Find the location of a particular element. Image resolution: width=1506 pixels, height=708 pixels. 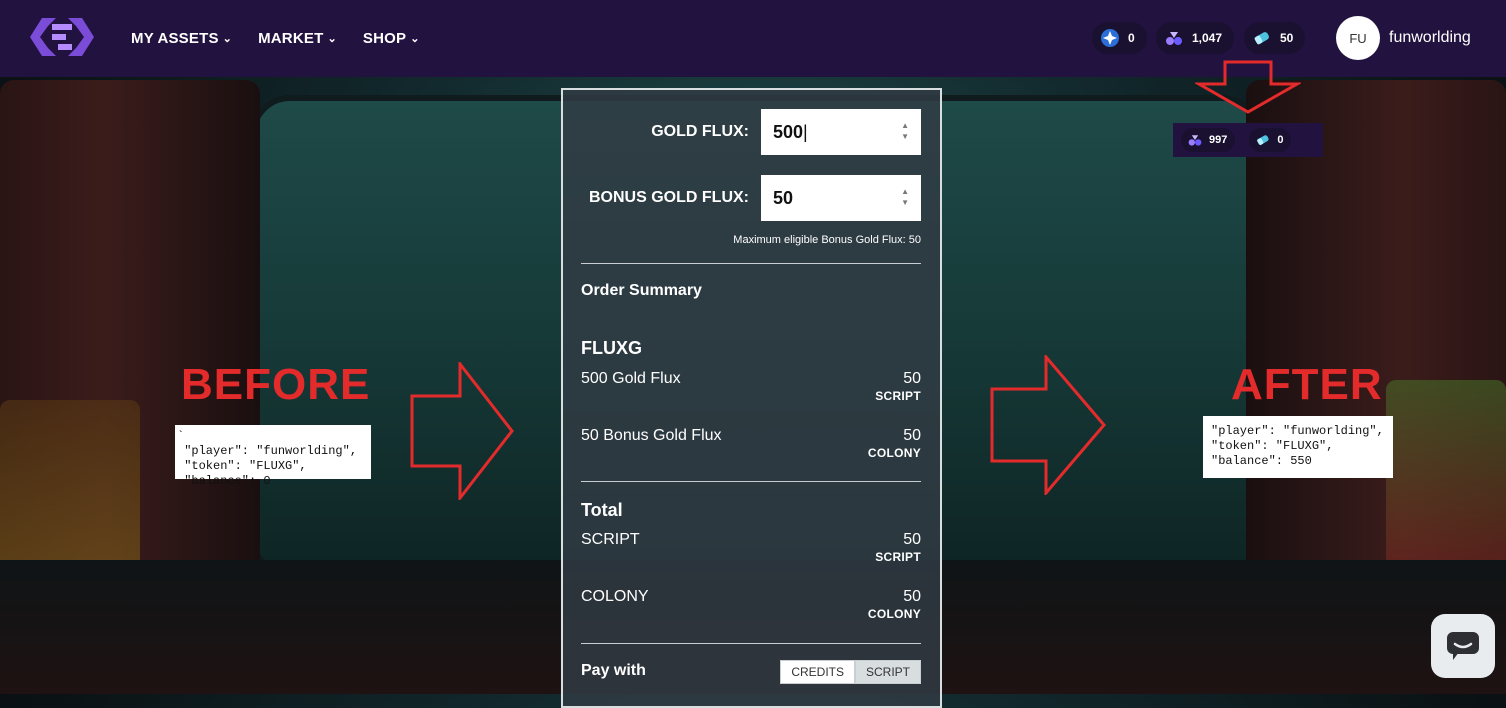

order-summary-title: Order Summary is located at coordinates (641, 290).